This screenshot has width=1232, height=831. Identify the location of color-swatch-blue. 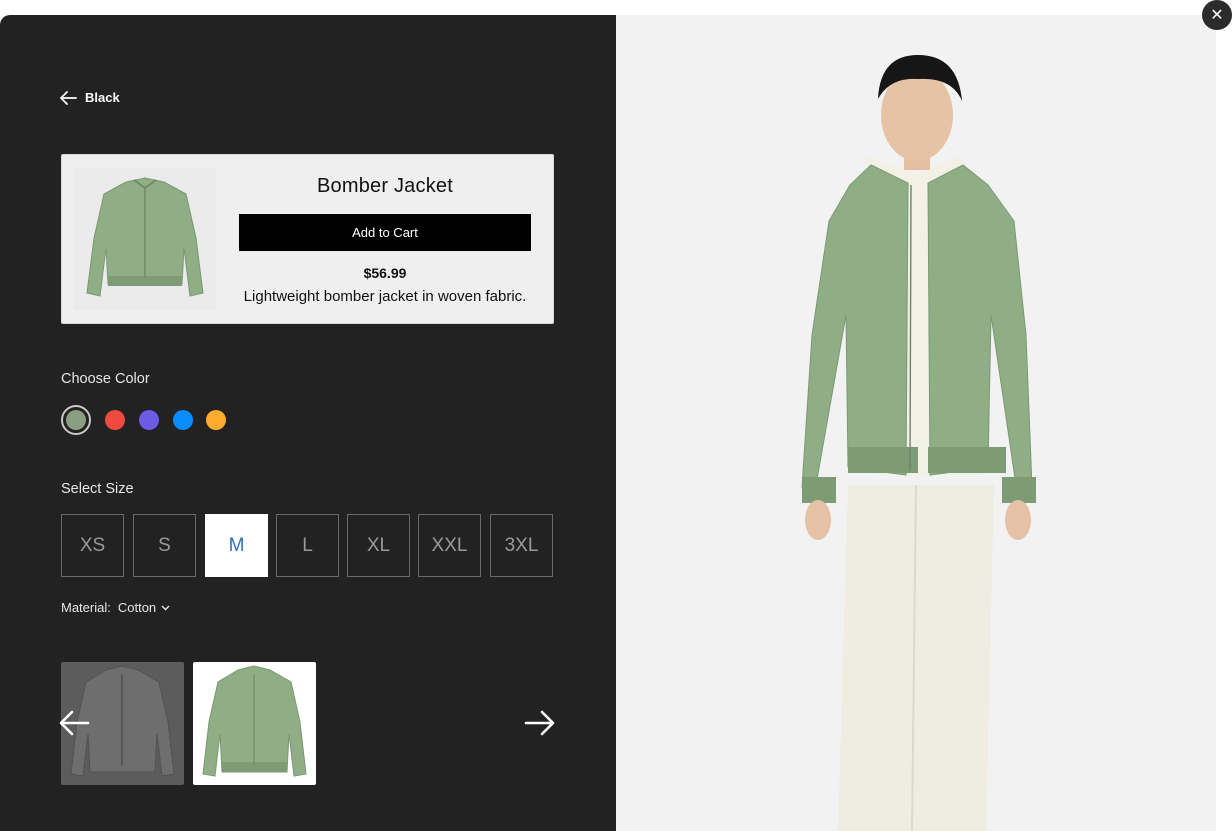
(183, 420).